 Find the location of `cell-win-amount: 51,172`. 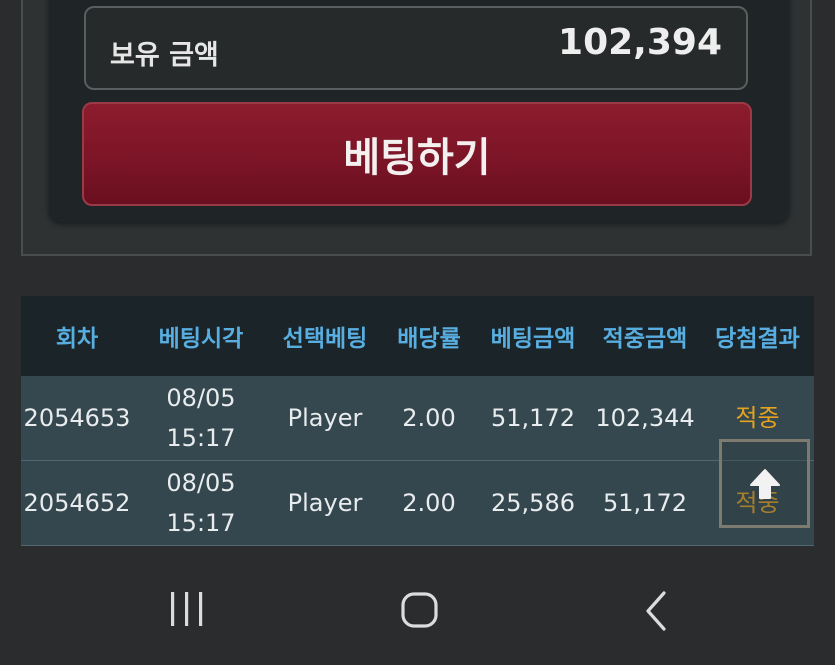

cell-win-amount: 51,172 is located at coordinates (645, 503).